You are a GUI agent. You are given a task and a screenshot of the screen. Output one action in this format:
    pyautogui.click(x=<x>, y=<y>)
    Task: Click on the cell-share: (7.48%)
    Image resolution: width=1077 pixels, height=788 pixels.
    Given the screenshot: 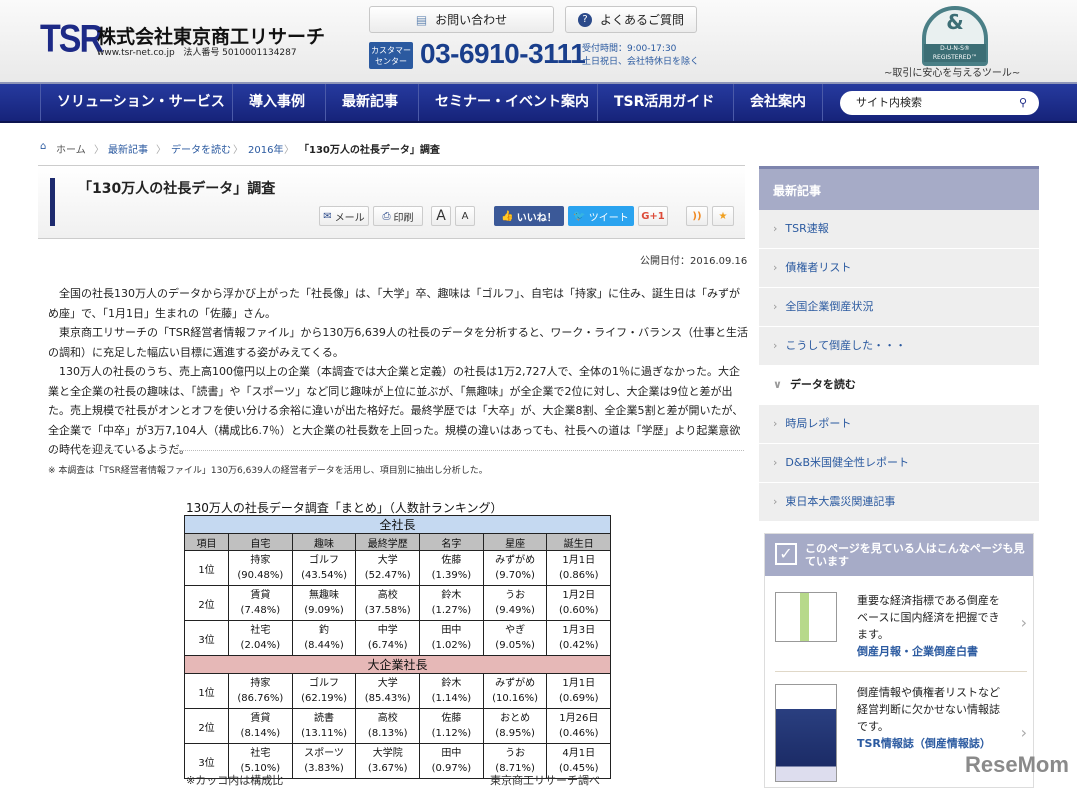 What is the action you would take?
    pyautogui.click(x=260, y=610)
    